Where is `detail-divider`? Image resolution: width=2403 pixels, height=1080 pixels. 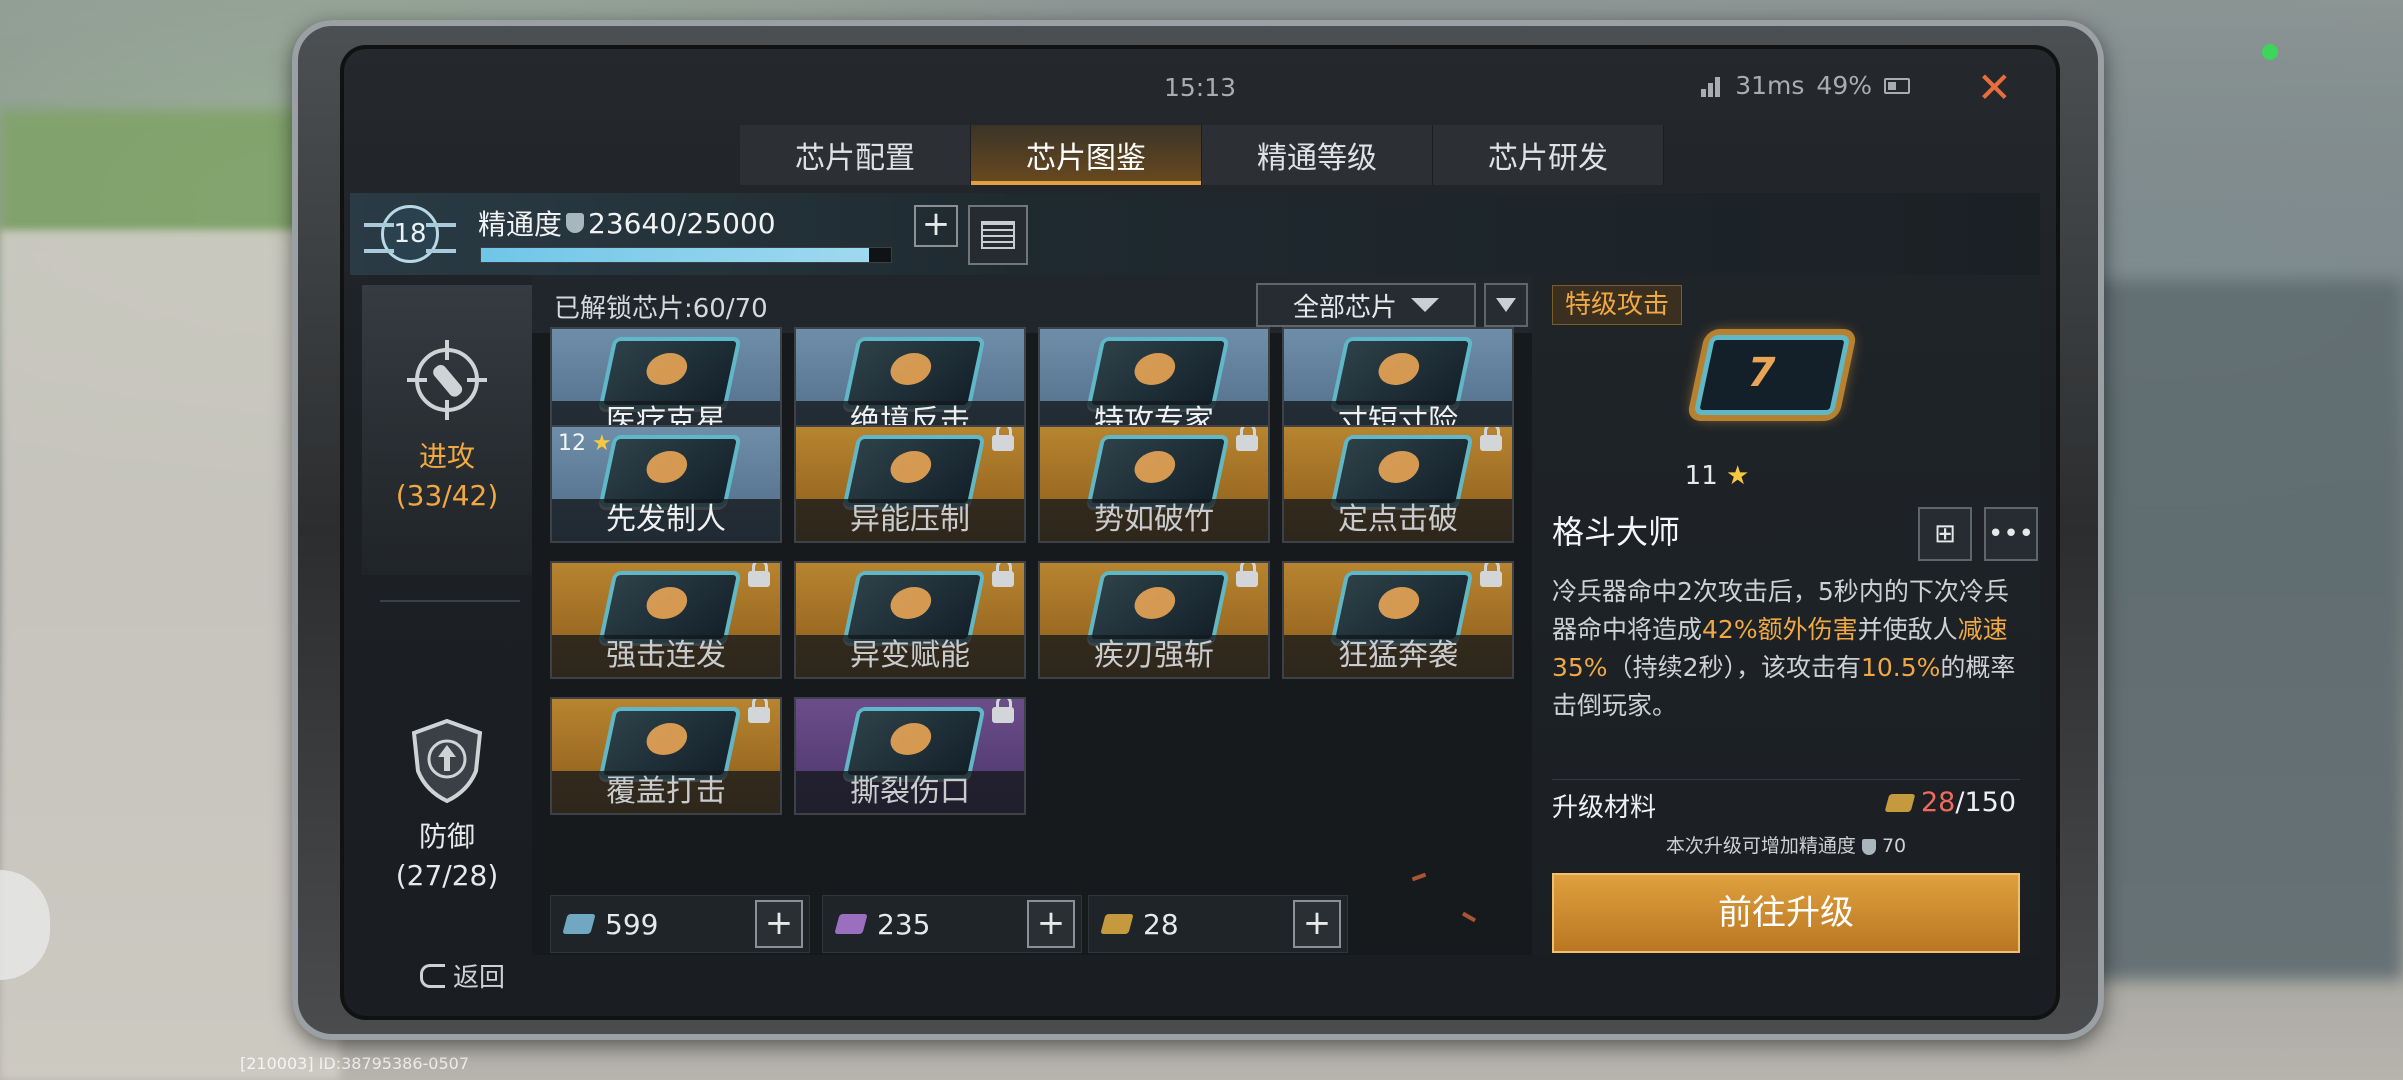
detail-divider is located at coordinates (1786, 779).